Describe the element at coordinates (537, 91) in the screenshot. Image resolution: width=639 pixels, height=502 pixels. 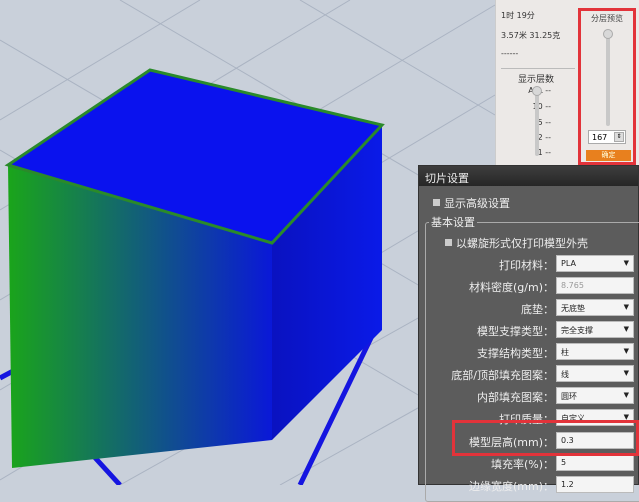
I see `layers-slider-thumb` at that location.